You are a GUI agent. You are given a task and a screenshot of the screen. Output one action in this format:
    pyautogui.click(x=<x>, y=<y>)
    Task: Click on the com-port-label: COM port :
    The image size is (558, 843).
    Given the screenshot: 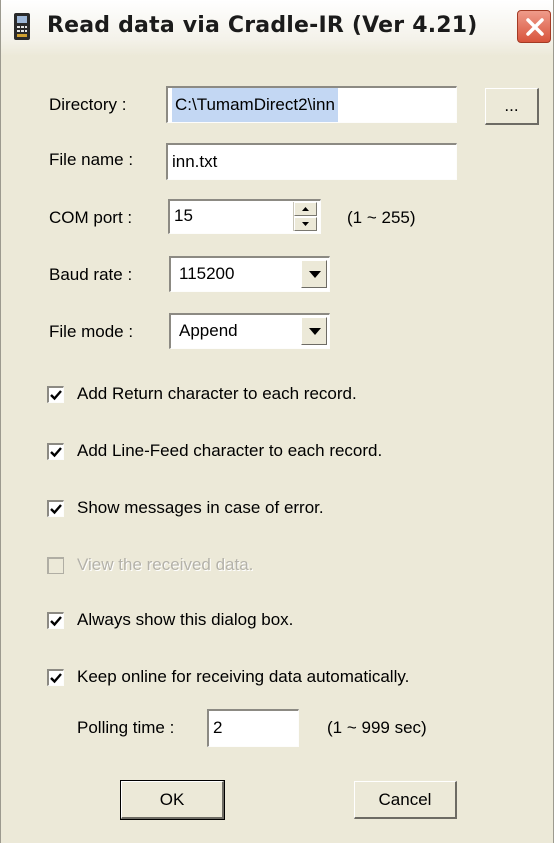 What is the action you would take?
    pyautogui.click(x=91, y=217)
    